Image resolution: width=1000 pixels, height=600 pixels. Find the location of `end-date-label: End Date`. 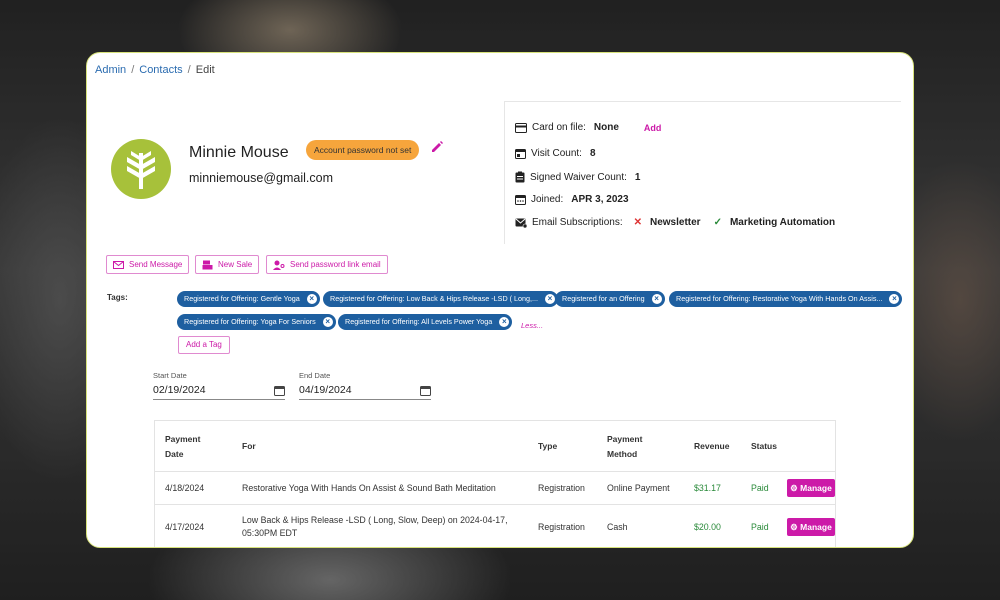

end-date-label: End Date is located at coordinates (315, 375).